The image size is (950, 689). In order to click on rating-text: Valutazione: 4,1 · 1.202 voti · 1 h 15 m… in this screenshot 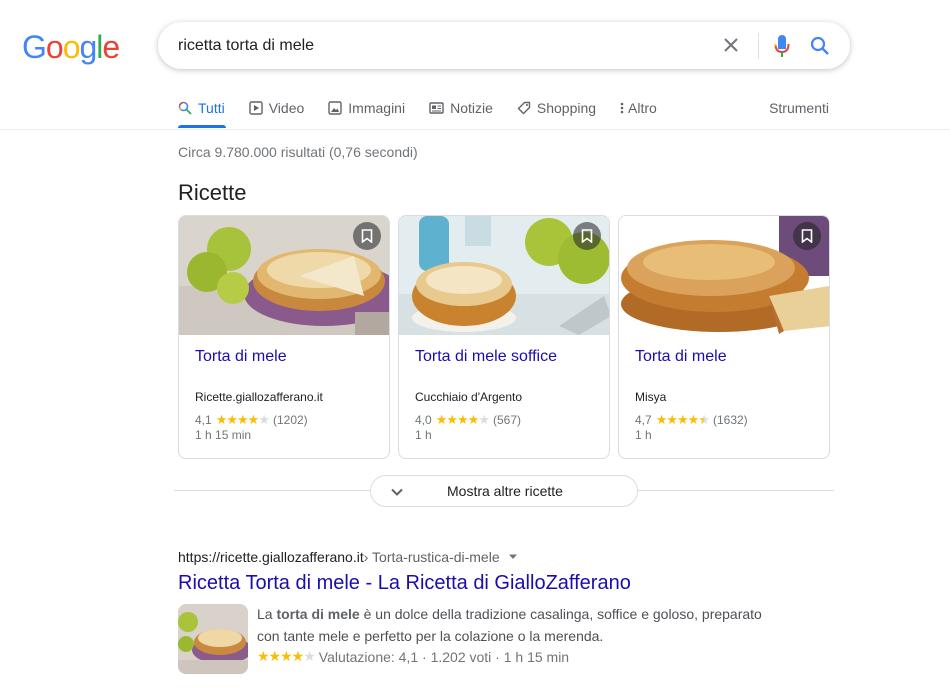, I will do `click(444, 656)`.